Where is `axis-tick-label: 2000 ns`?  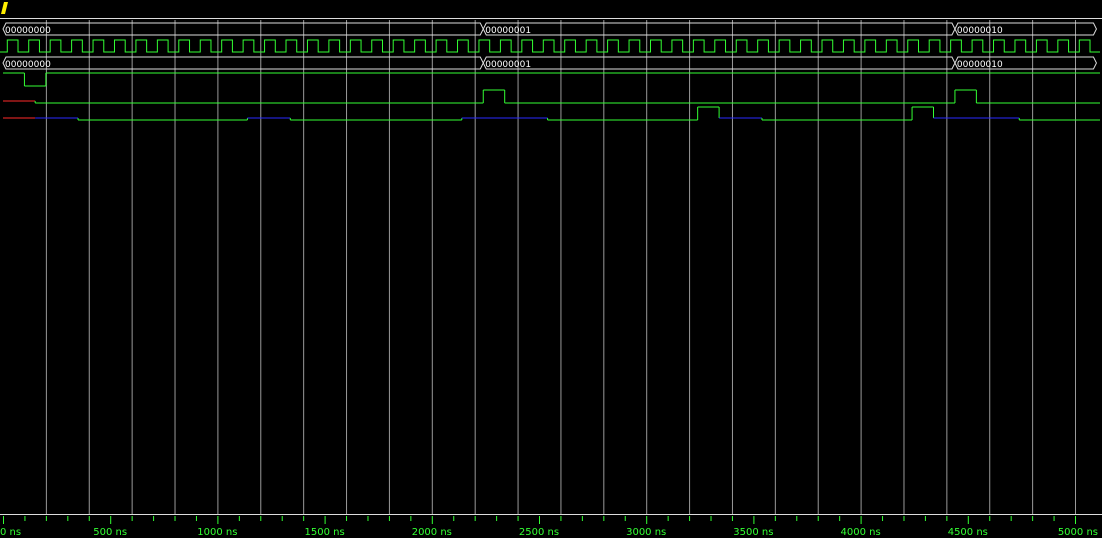
axis-tick-label: 2000 ns is located at coordinates (432, 532).